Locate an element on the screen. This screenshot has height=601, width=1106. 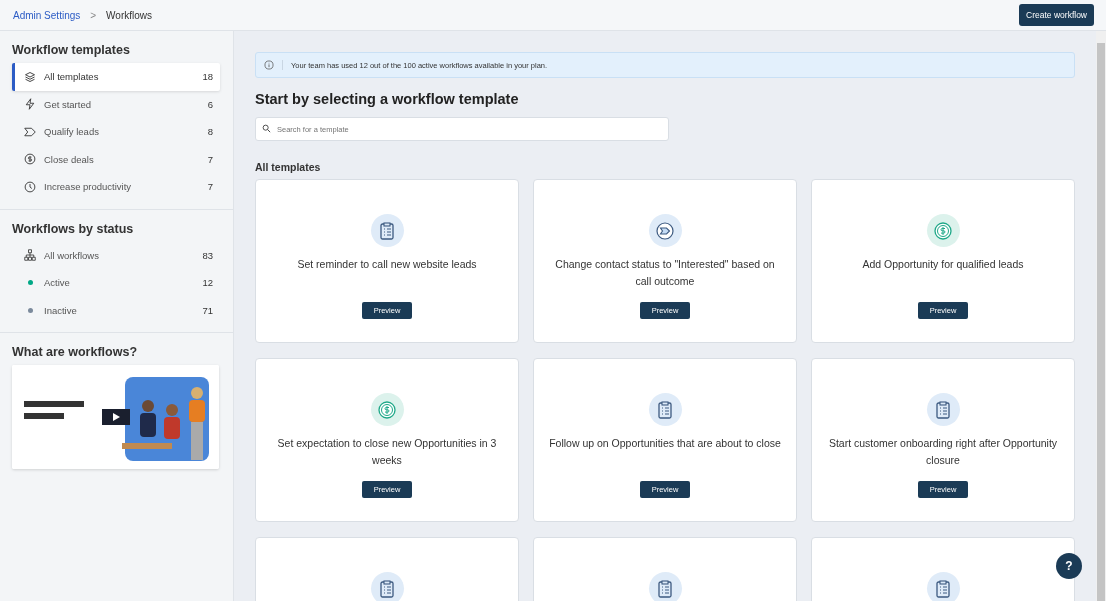
card-title: Set expectation to close new Opportunities in 3 weeks is located at coordinates (387, 452).